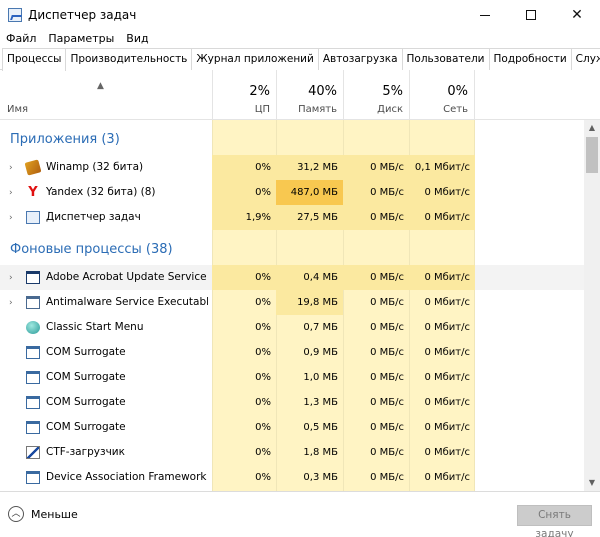 The height and width of the screenshot is (537, 600). What do you see at coordinates (554, 521) in the screenshot?
I see `end-task-button: Снять задачу` at bounding box center [554, 521].